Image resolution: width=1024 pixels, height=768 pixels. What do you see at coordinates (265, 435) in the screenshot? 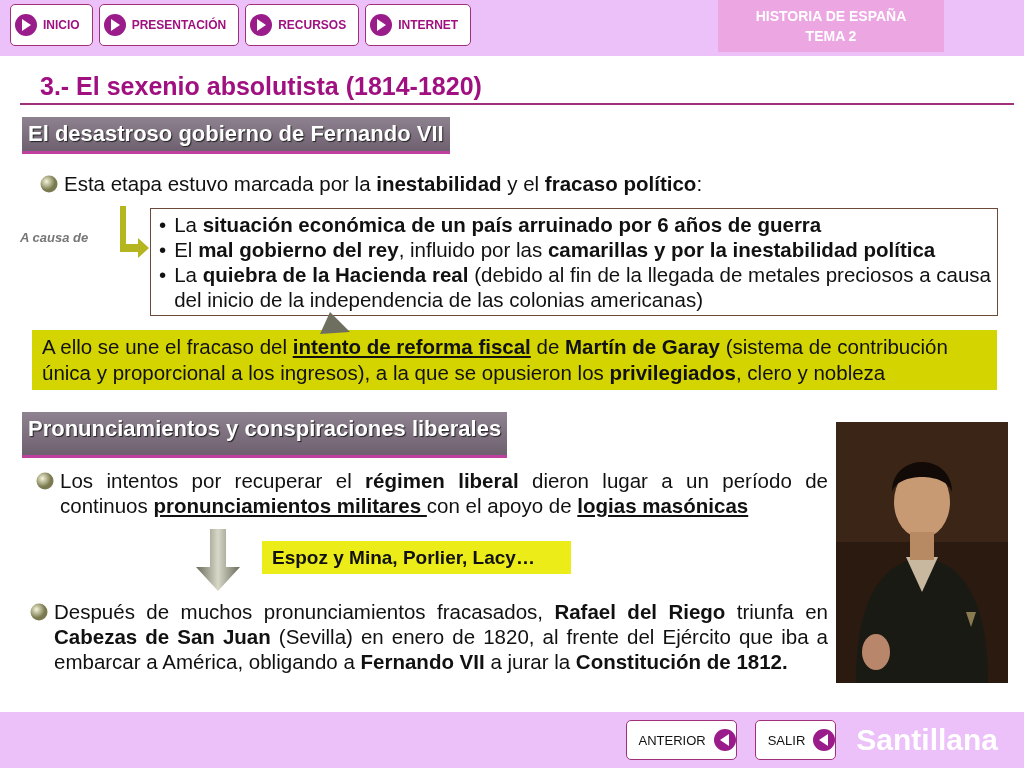
I see `section-heading: Pronunciamientos y conspiraciones liberales` at bounding box center [265, 435].